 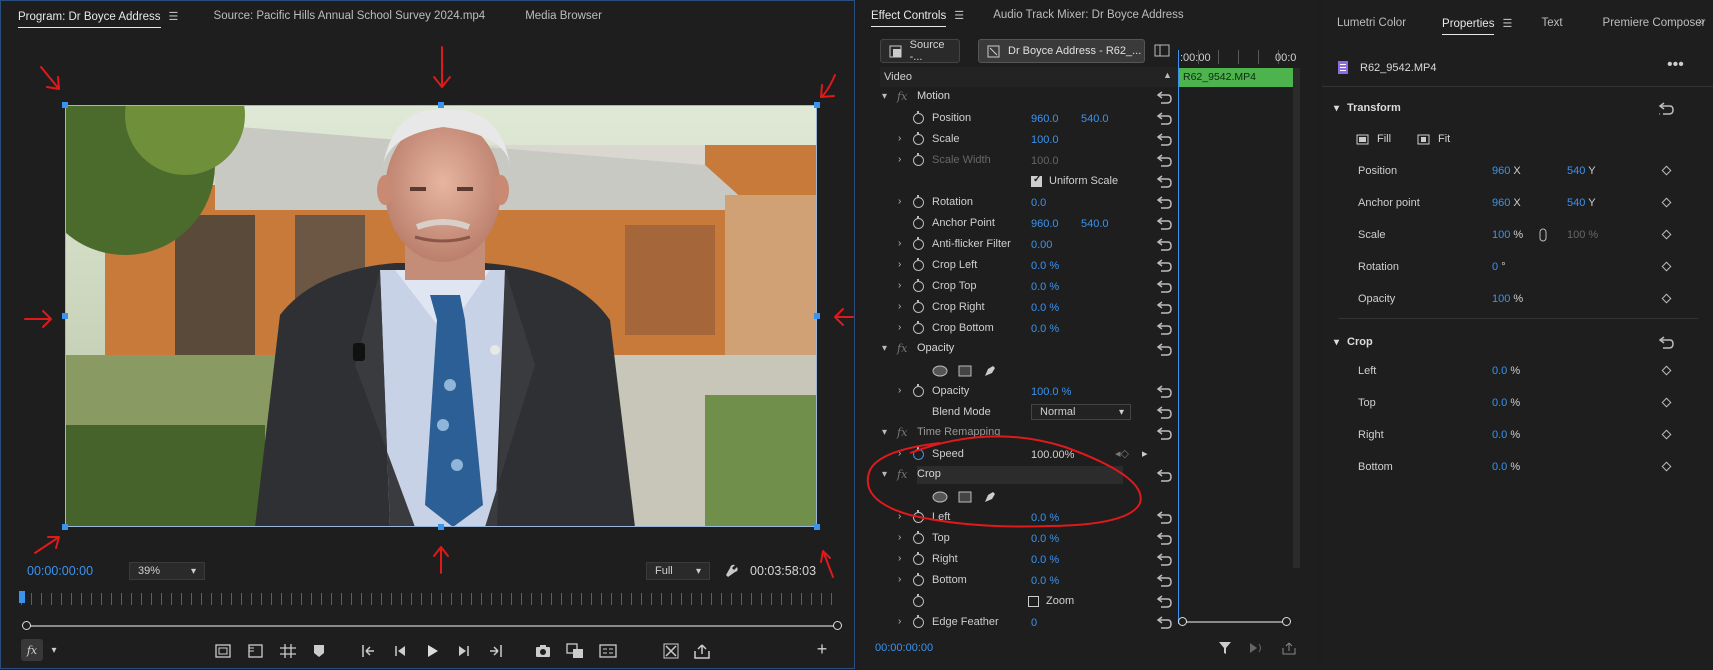 What do you see at coordinates (1225, 648) in the screenshot?
I see `filter-icon` at bounding box center [1225, 648].